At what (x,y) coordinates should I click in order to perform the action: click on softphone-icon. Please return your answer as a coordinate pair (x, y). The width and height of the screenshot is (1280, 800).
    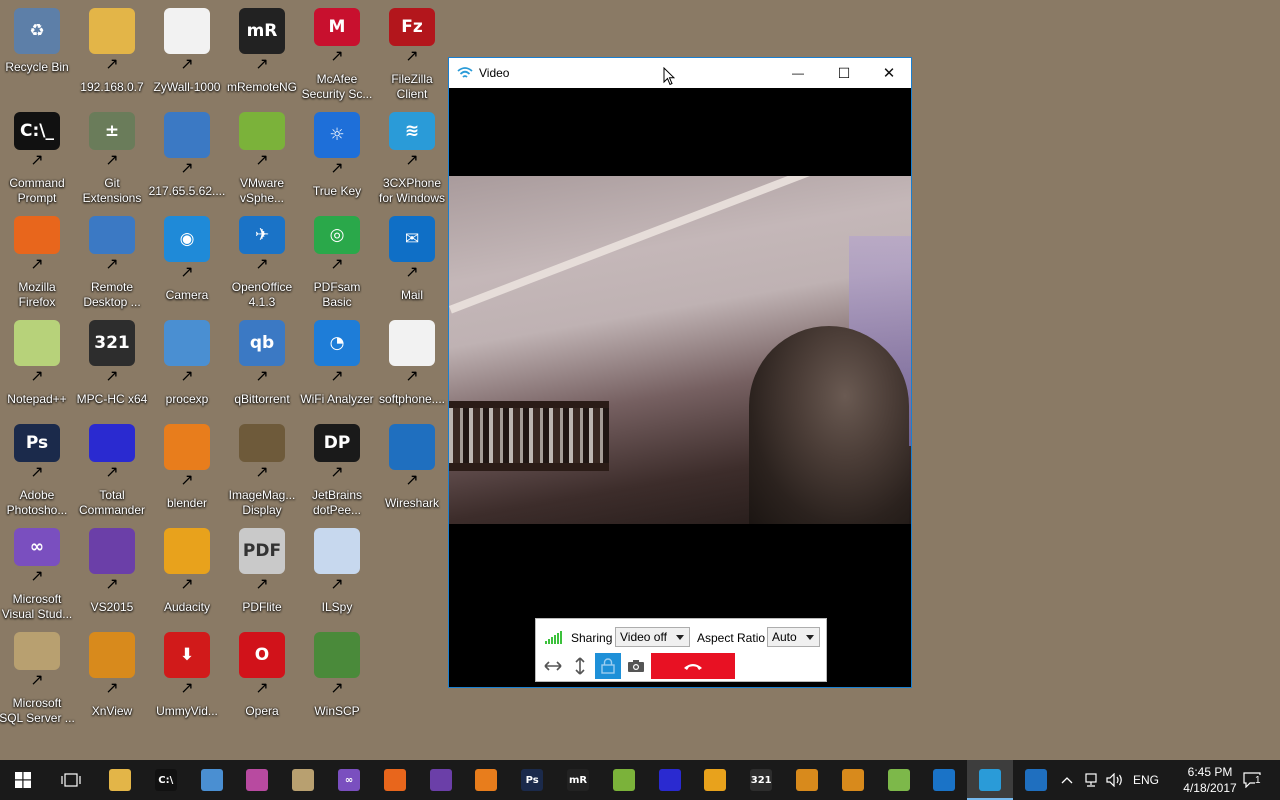
    Looking at the image, I should click on (412, 343).